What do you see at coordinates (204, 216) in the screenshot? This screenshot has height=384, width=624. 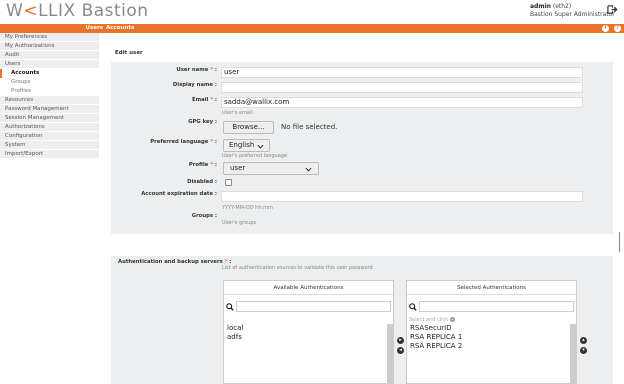 I see `groups-label: Groups :` at bounding box center [204, 216].